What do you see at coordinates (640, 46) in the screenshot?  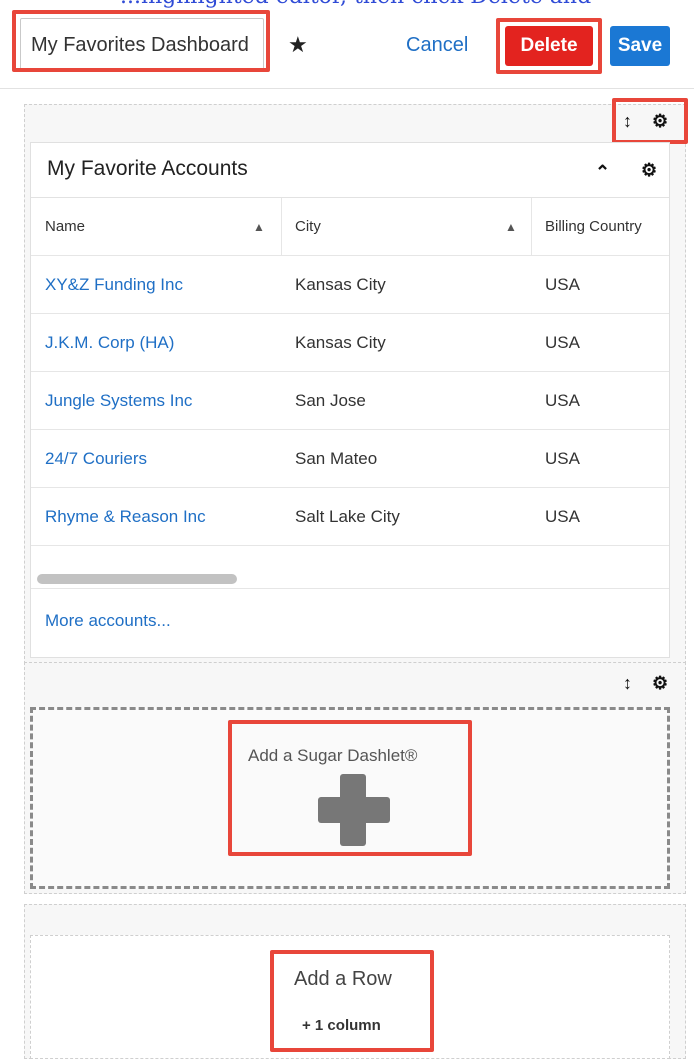 I see `save-button: Save` at bounding box center [640, 46].